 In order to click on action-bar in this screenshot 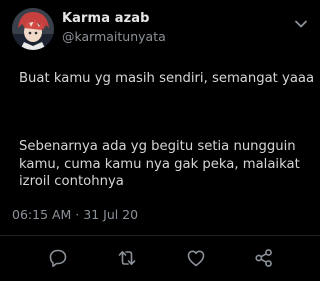, I will do `click(160, 258)`.